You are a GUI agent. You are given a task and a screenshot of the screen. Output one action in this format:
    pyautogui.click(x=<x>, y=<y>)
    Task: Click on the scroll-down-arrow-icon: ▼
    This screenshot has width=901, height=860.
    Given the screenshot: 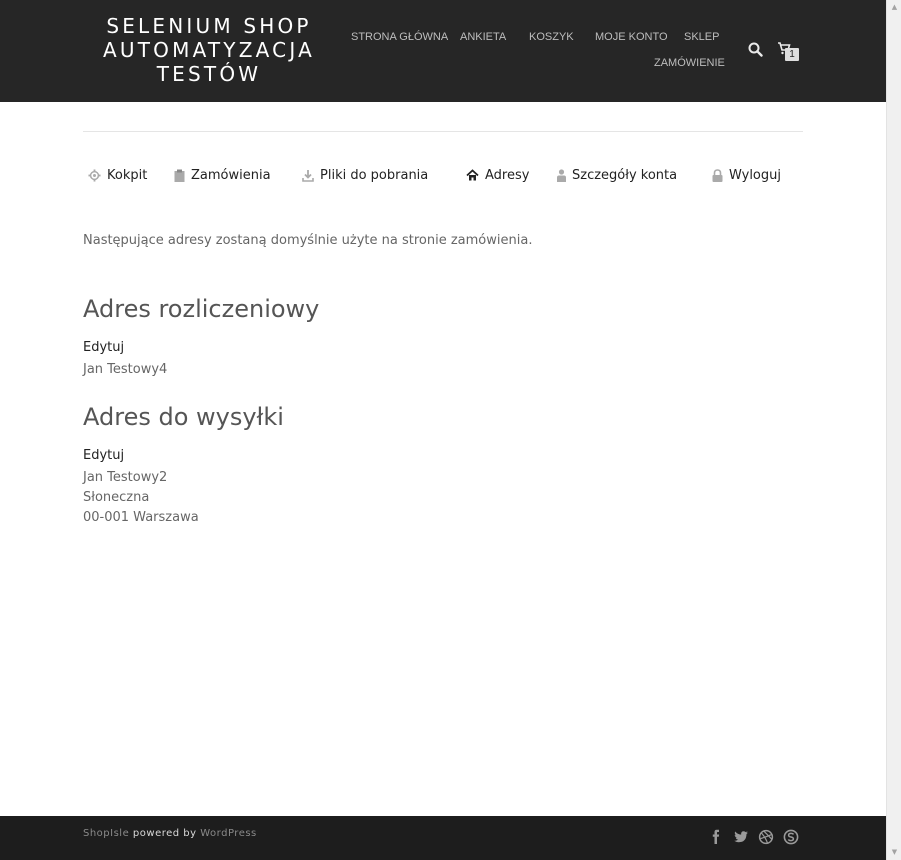 What is the action you would take?
    pyautogui.click(x=894, y=852)
    